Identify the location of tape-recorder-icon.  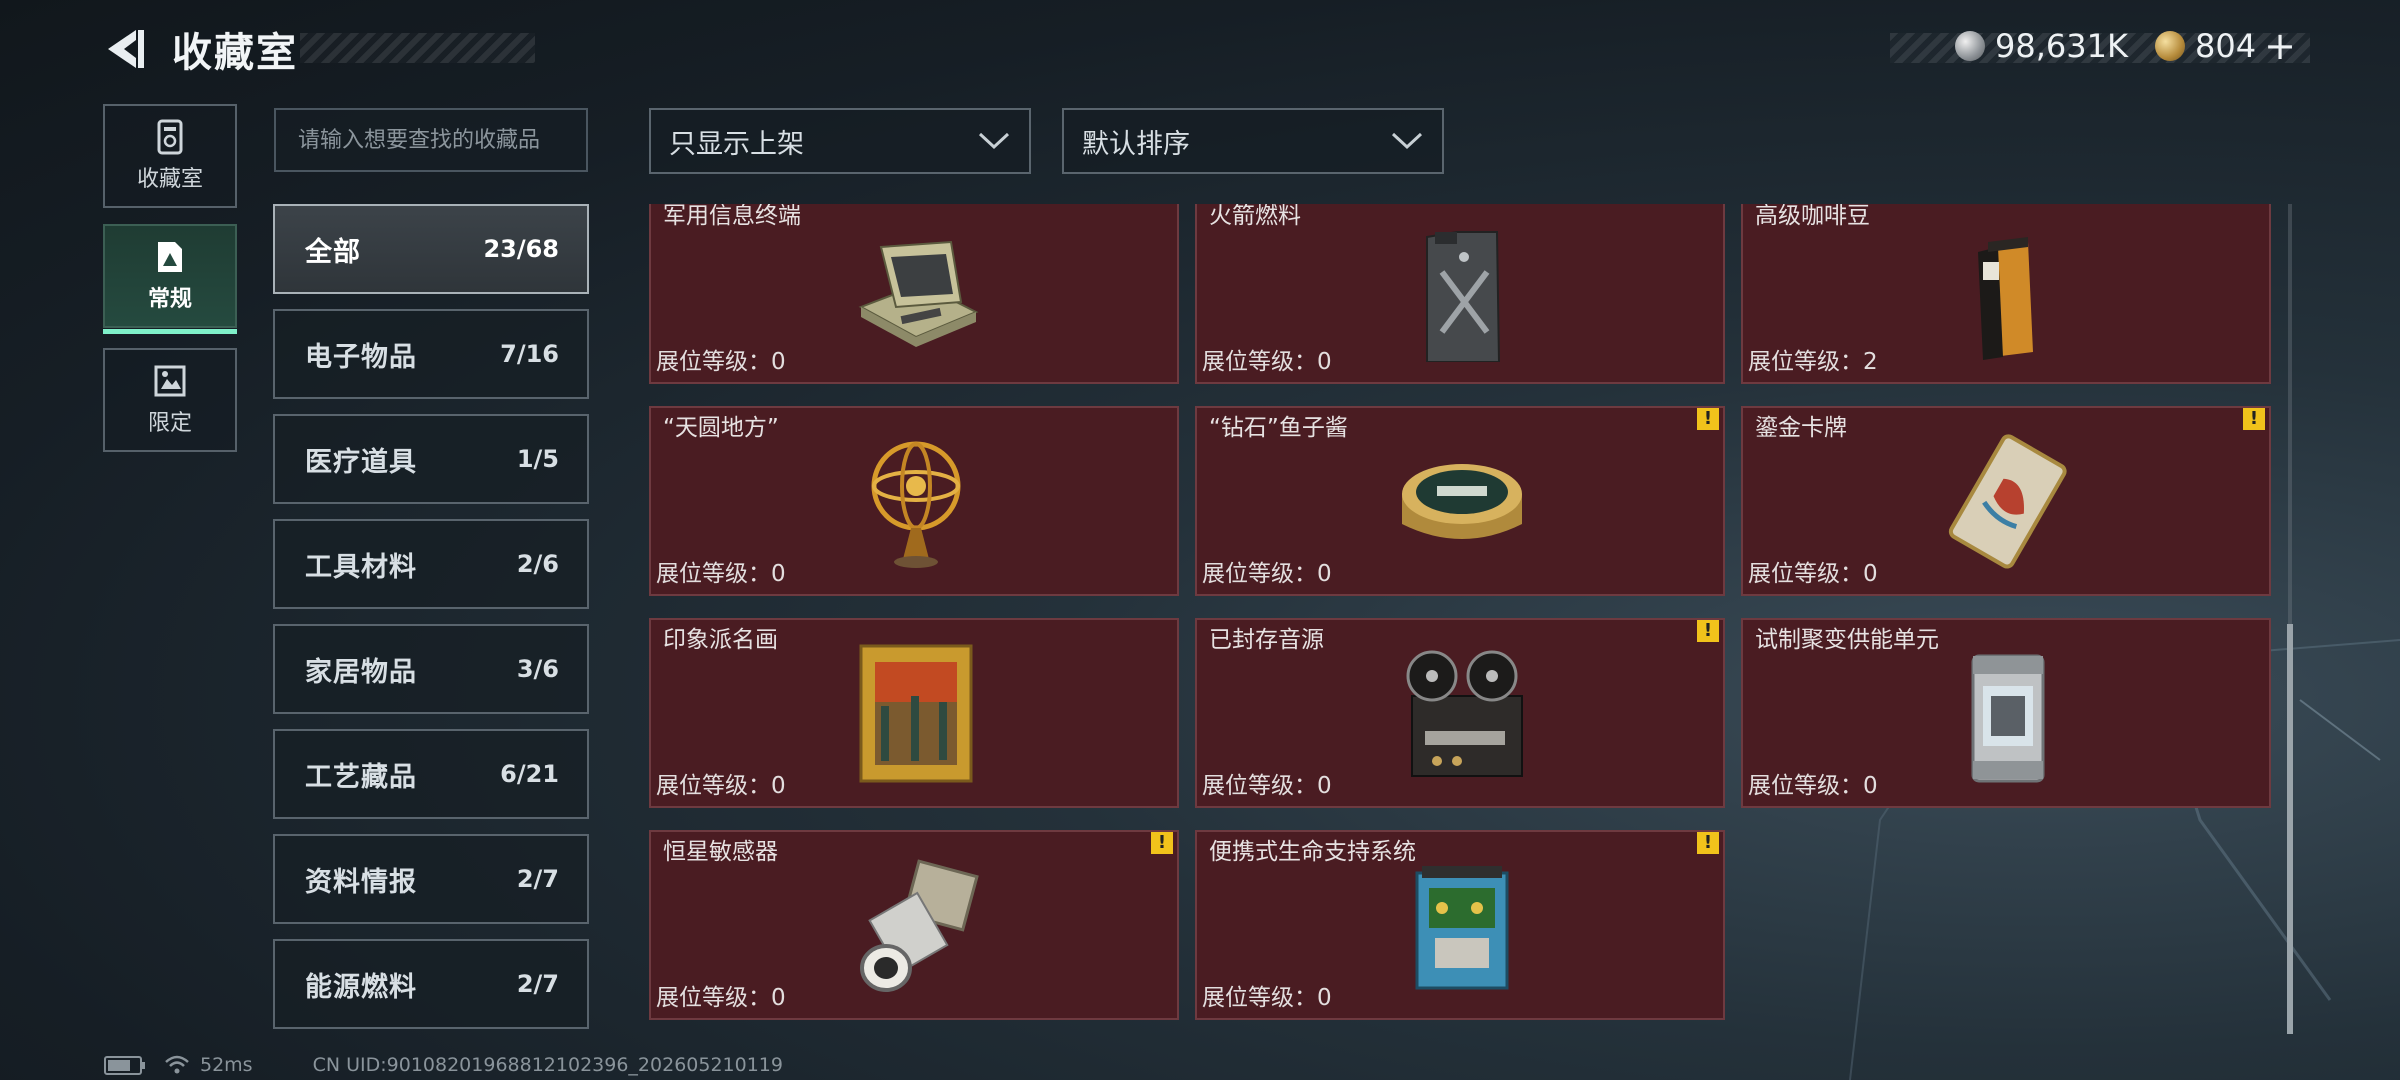
(1464, 713).